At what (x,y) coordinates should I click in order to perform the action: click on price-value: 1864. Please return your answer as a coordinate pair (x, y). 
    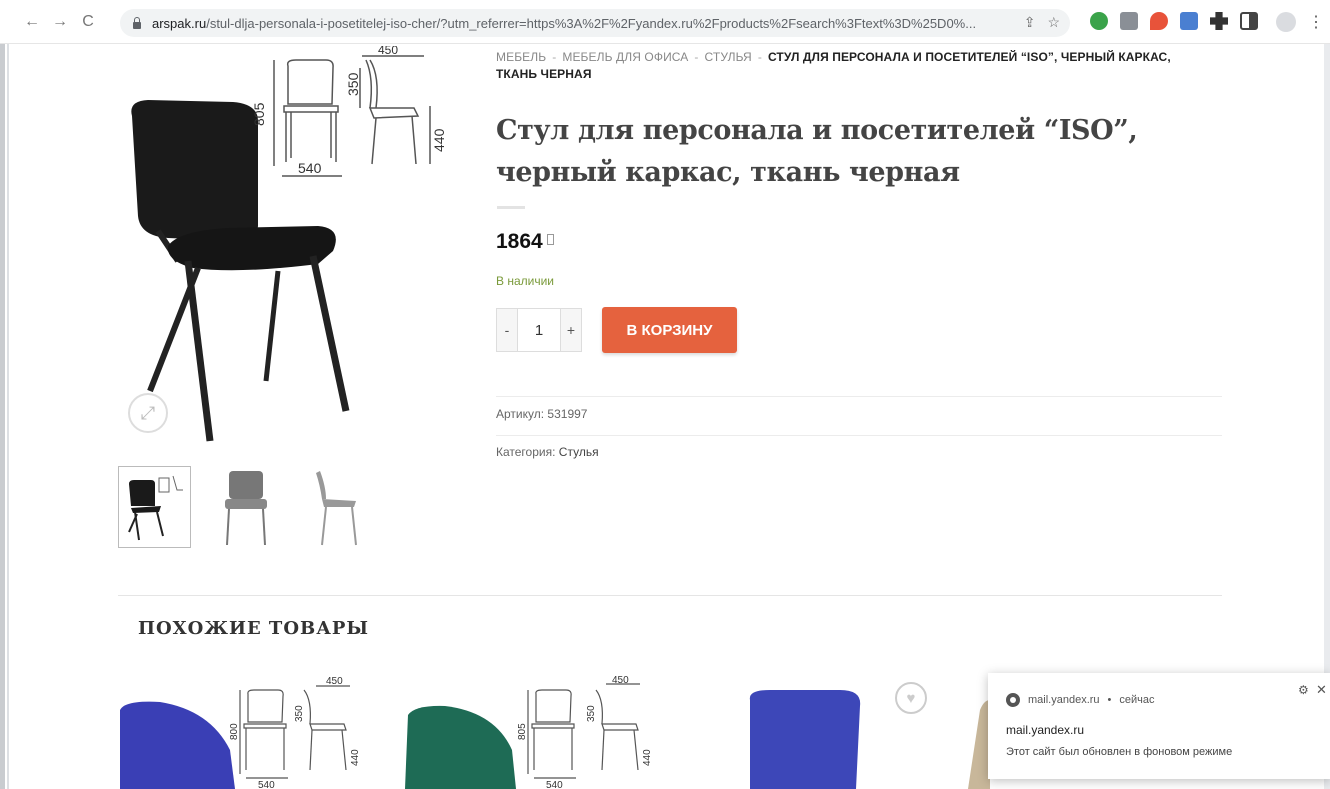
    Looking at the image, I should click on (519, 241).